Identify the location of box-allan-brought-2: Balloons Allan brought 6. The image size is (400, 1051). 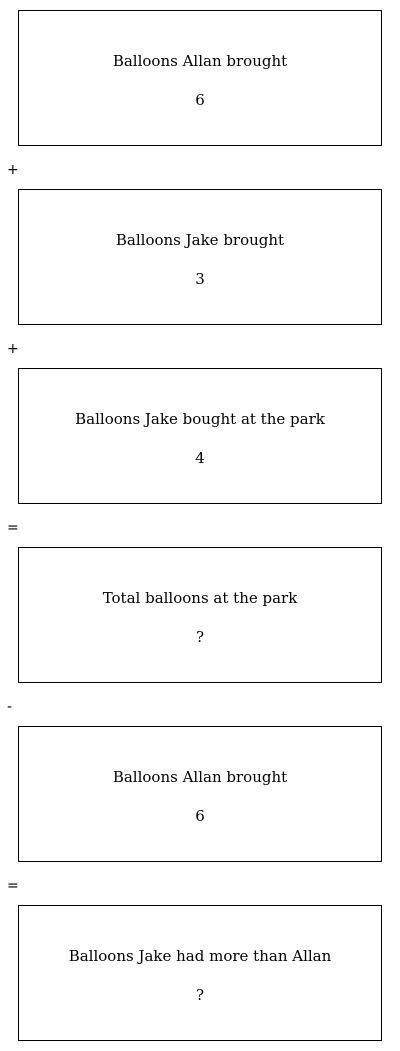
(200, 794).